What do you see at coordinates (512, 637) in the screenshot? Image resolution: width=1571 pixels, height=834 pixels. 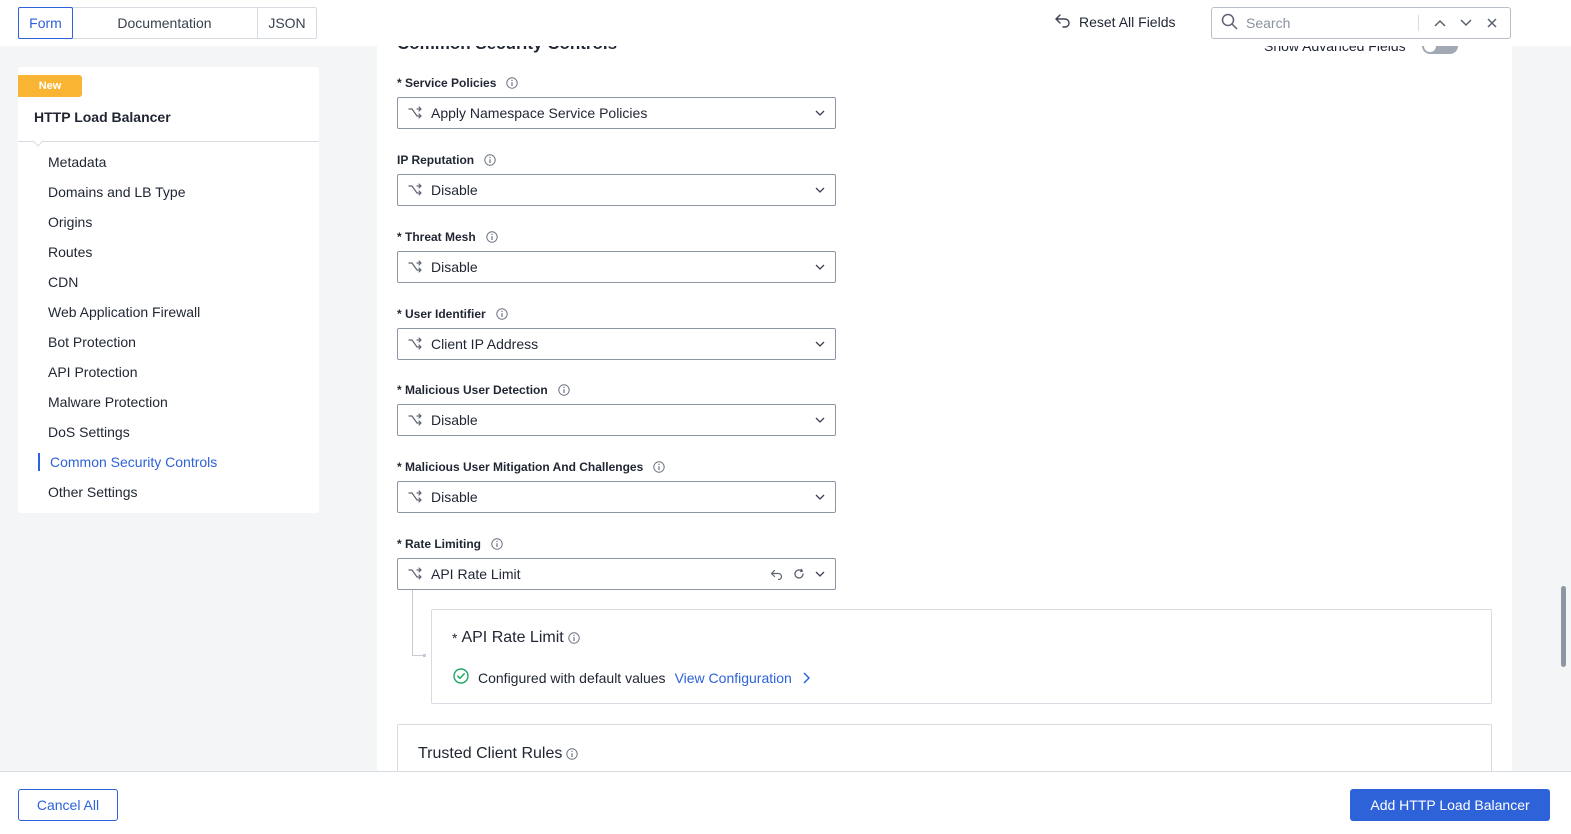 I see `card-title-text: API Rate Limit` at bounding box center [512, 637].